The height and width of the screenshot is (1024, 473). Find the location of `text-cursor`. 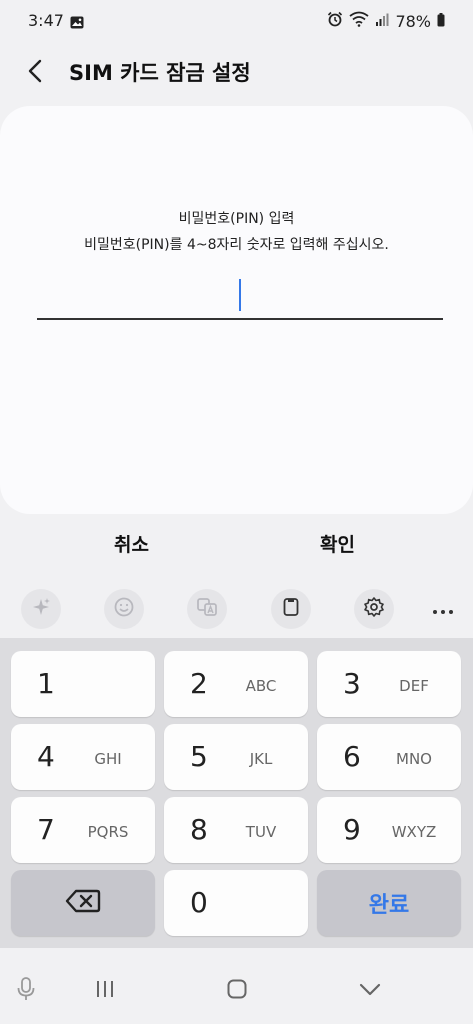

text-cursor is located at coordinates (240, 295).